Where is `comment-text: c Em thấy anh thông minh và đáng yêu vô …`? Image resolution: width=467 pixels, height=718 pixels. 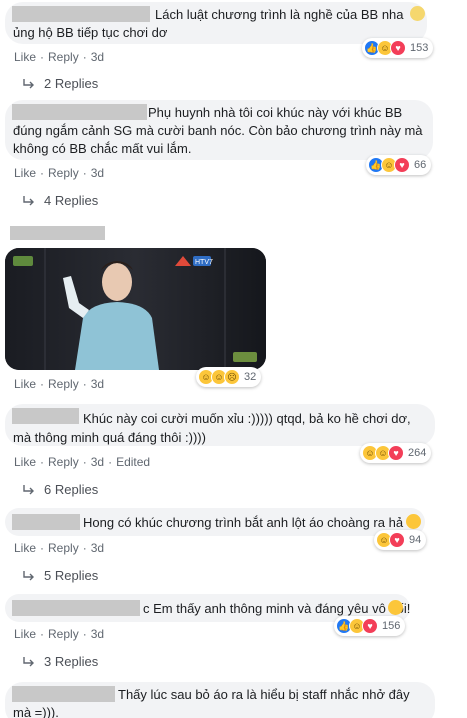
comment-text: c Em thấy anh thông minh và đáng yêu vô … is located at coordinates (277, 608).